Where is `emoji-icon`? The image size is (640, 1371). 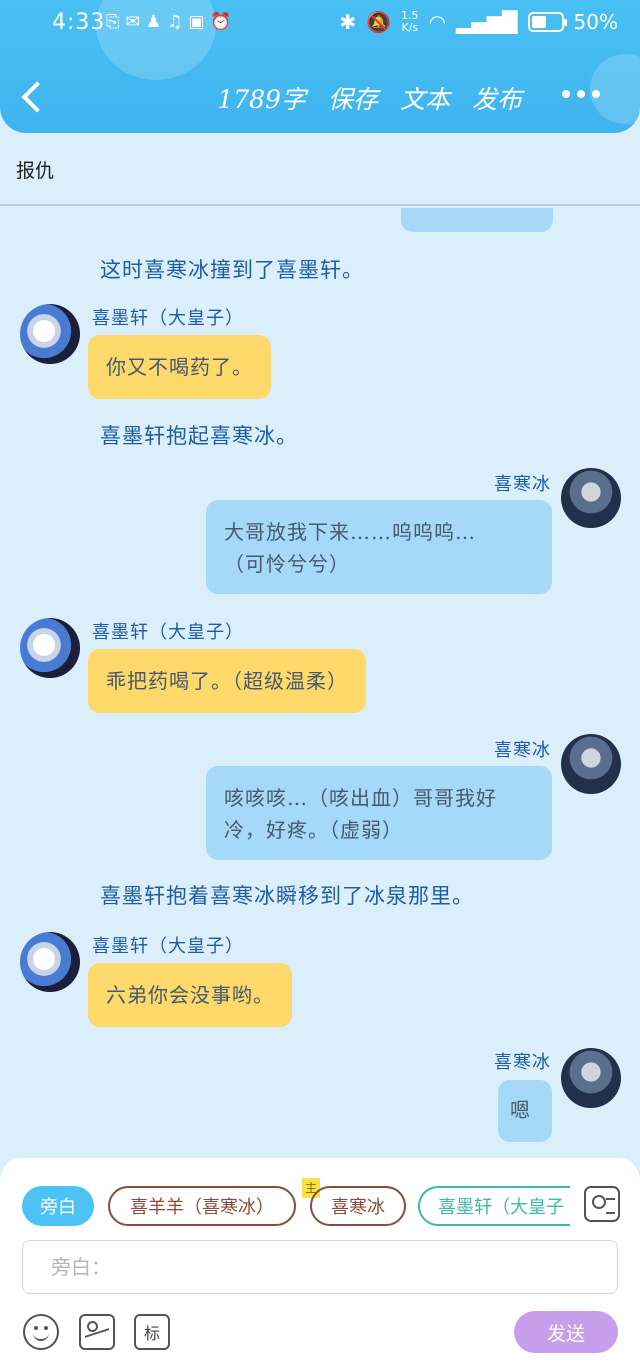 emoji-icon is located at coordinates (41, 1332).